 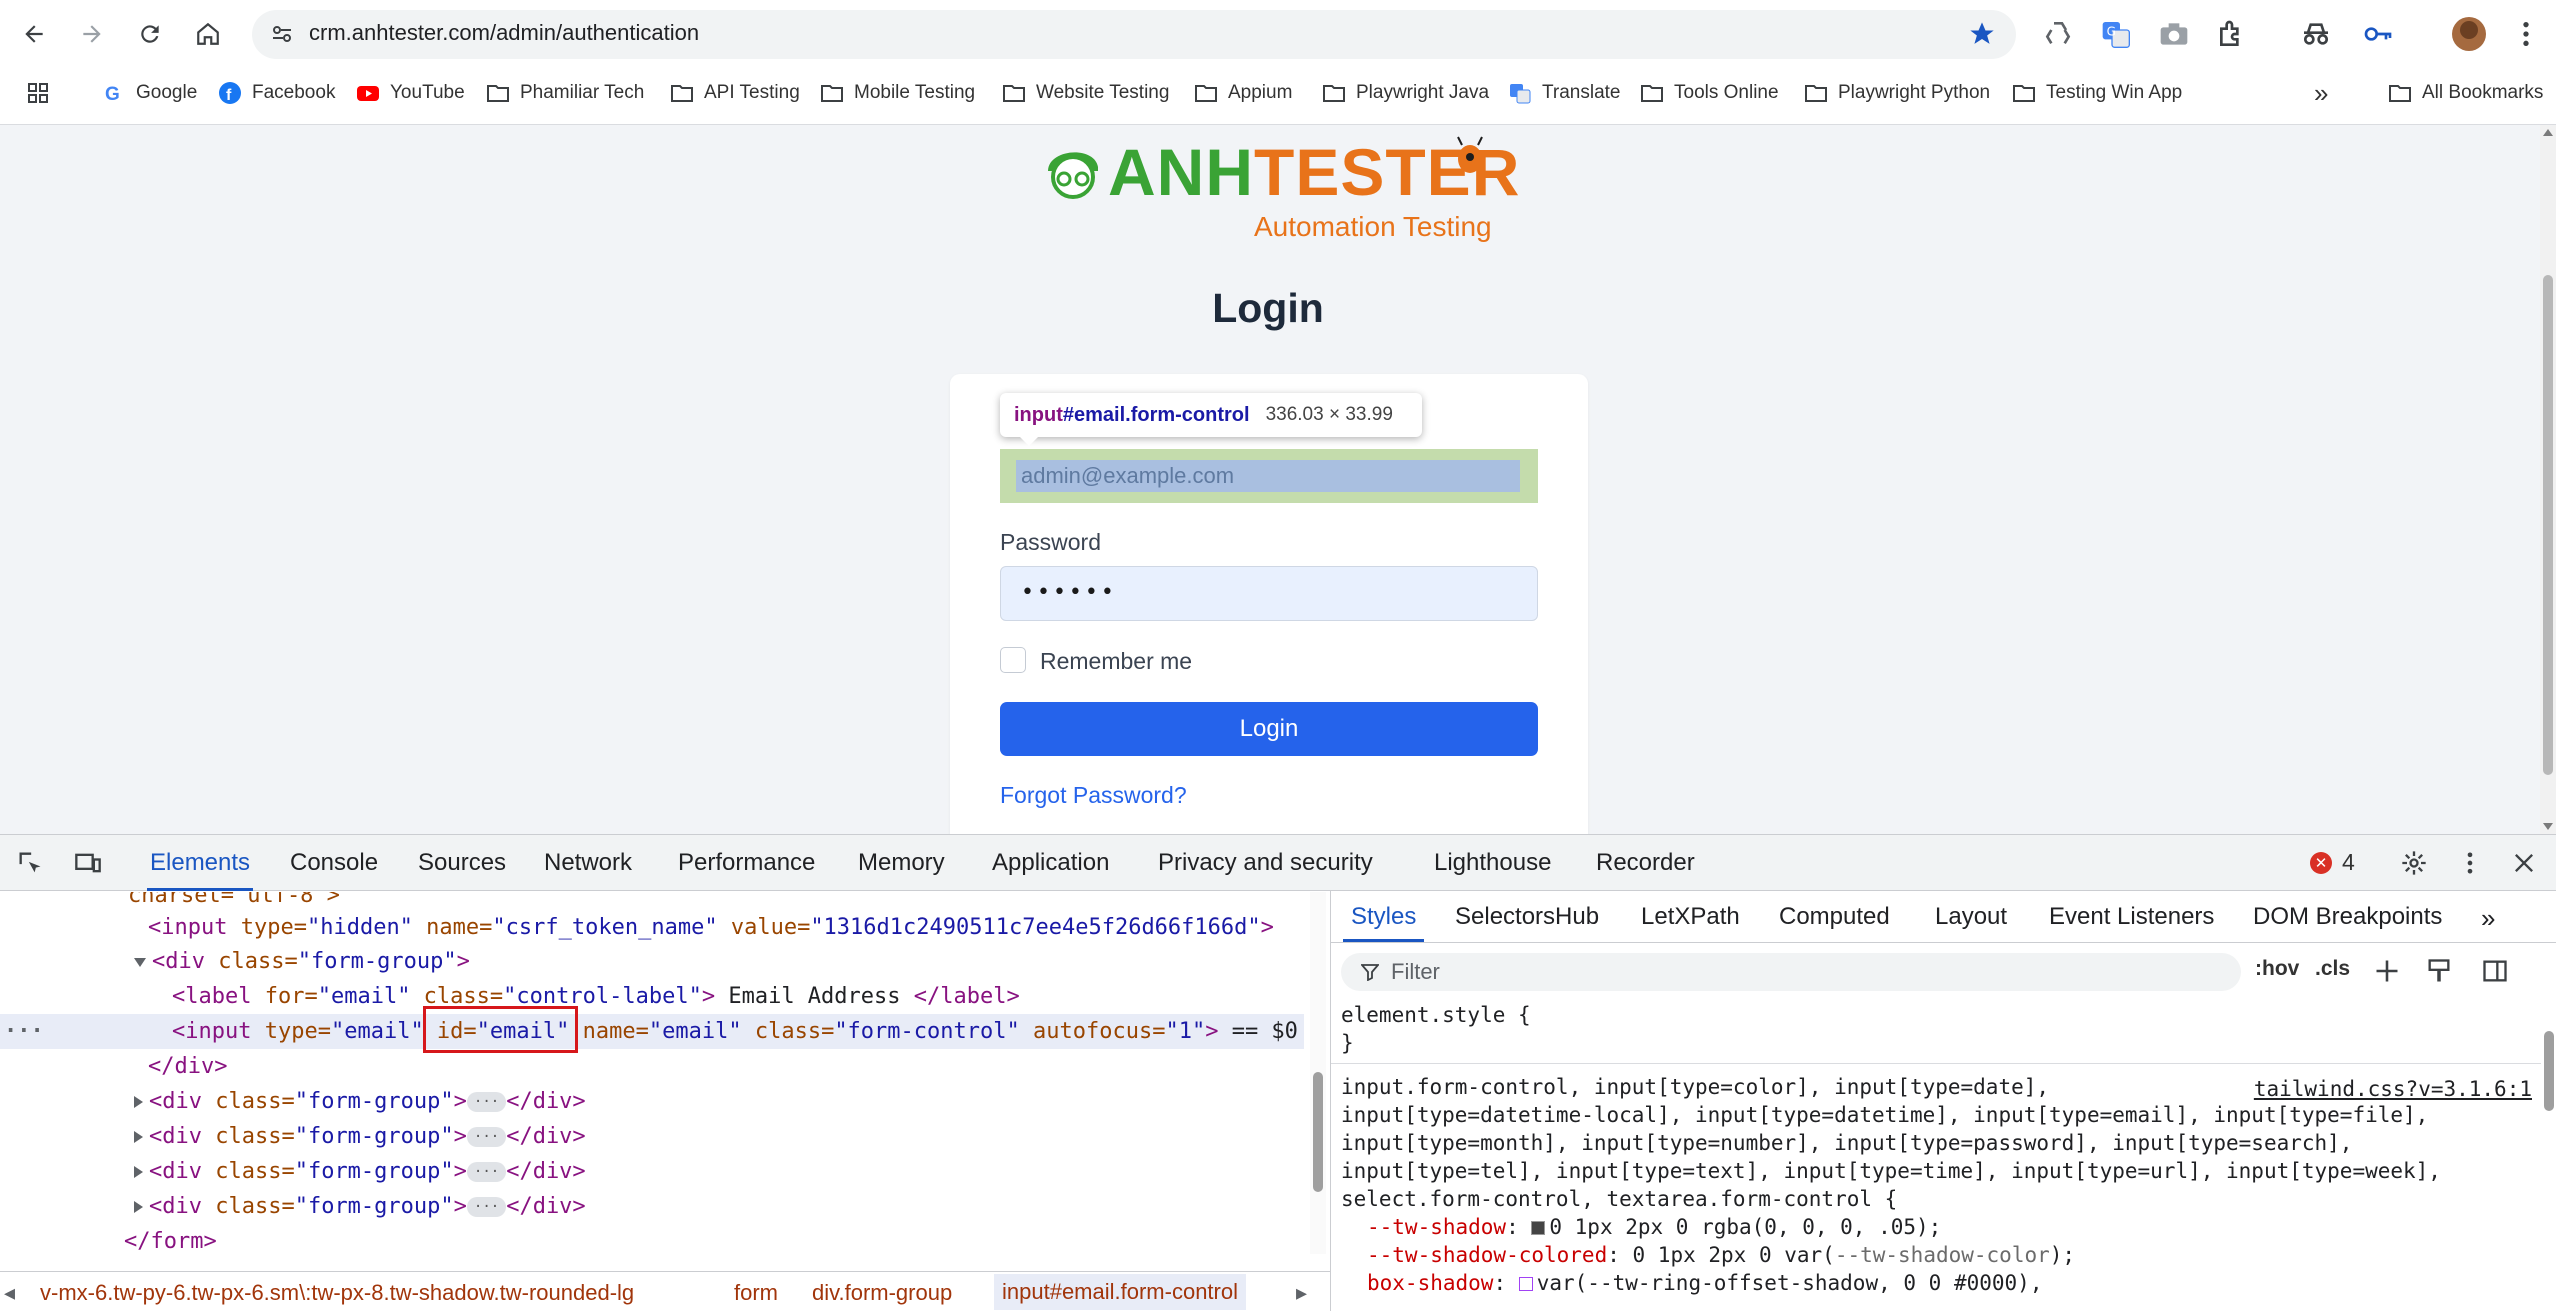 I want to click on bookmark-appium: Appium, so click(x=1243, y=93).